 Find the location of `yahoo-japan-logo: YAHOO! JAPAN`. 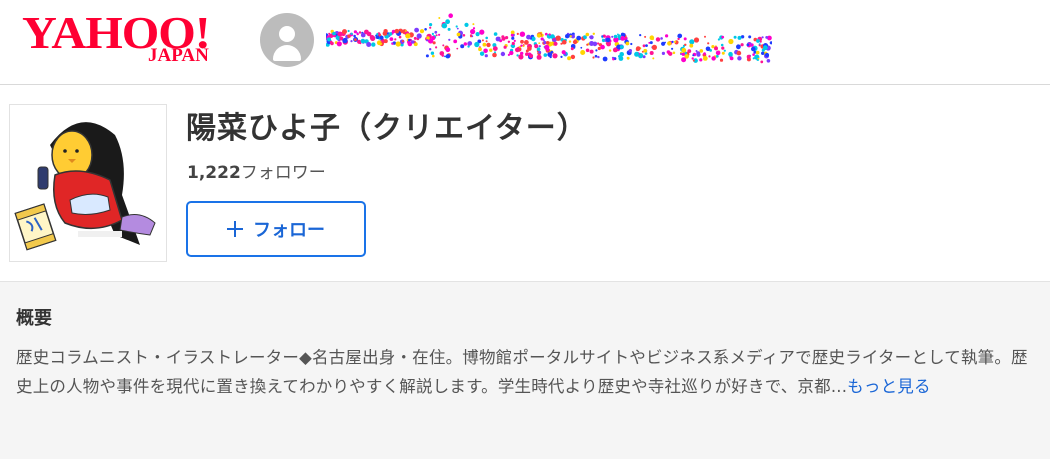

yahoo-japan-logo: YAHOO! JAPAN is located at coordinates (127, 38).